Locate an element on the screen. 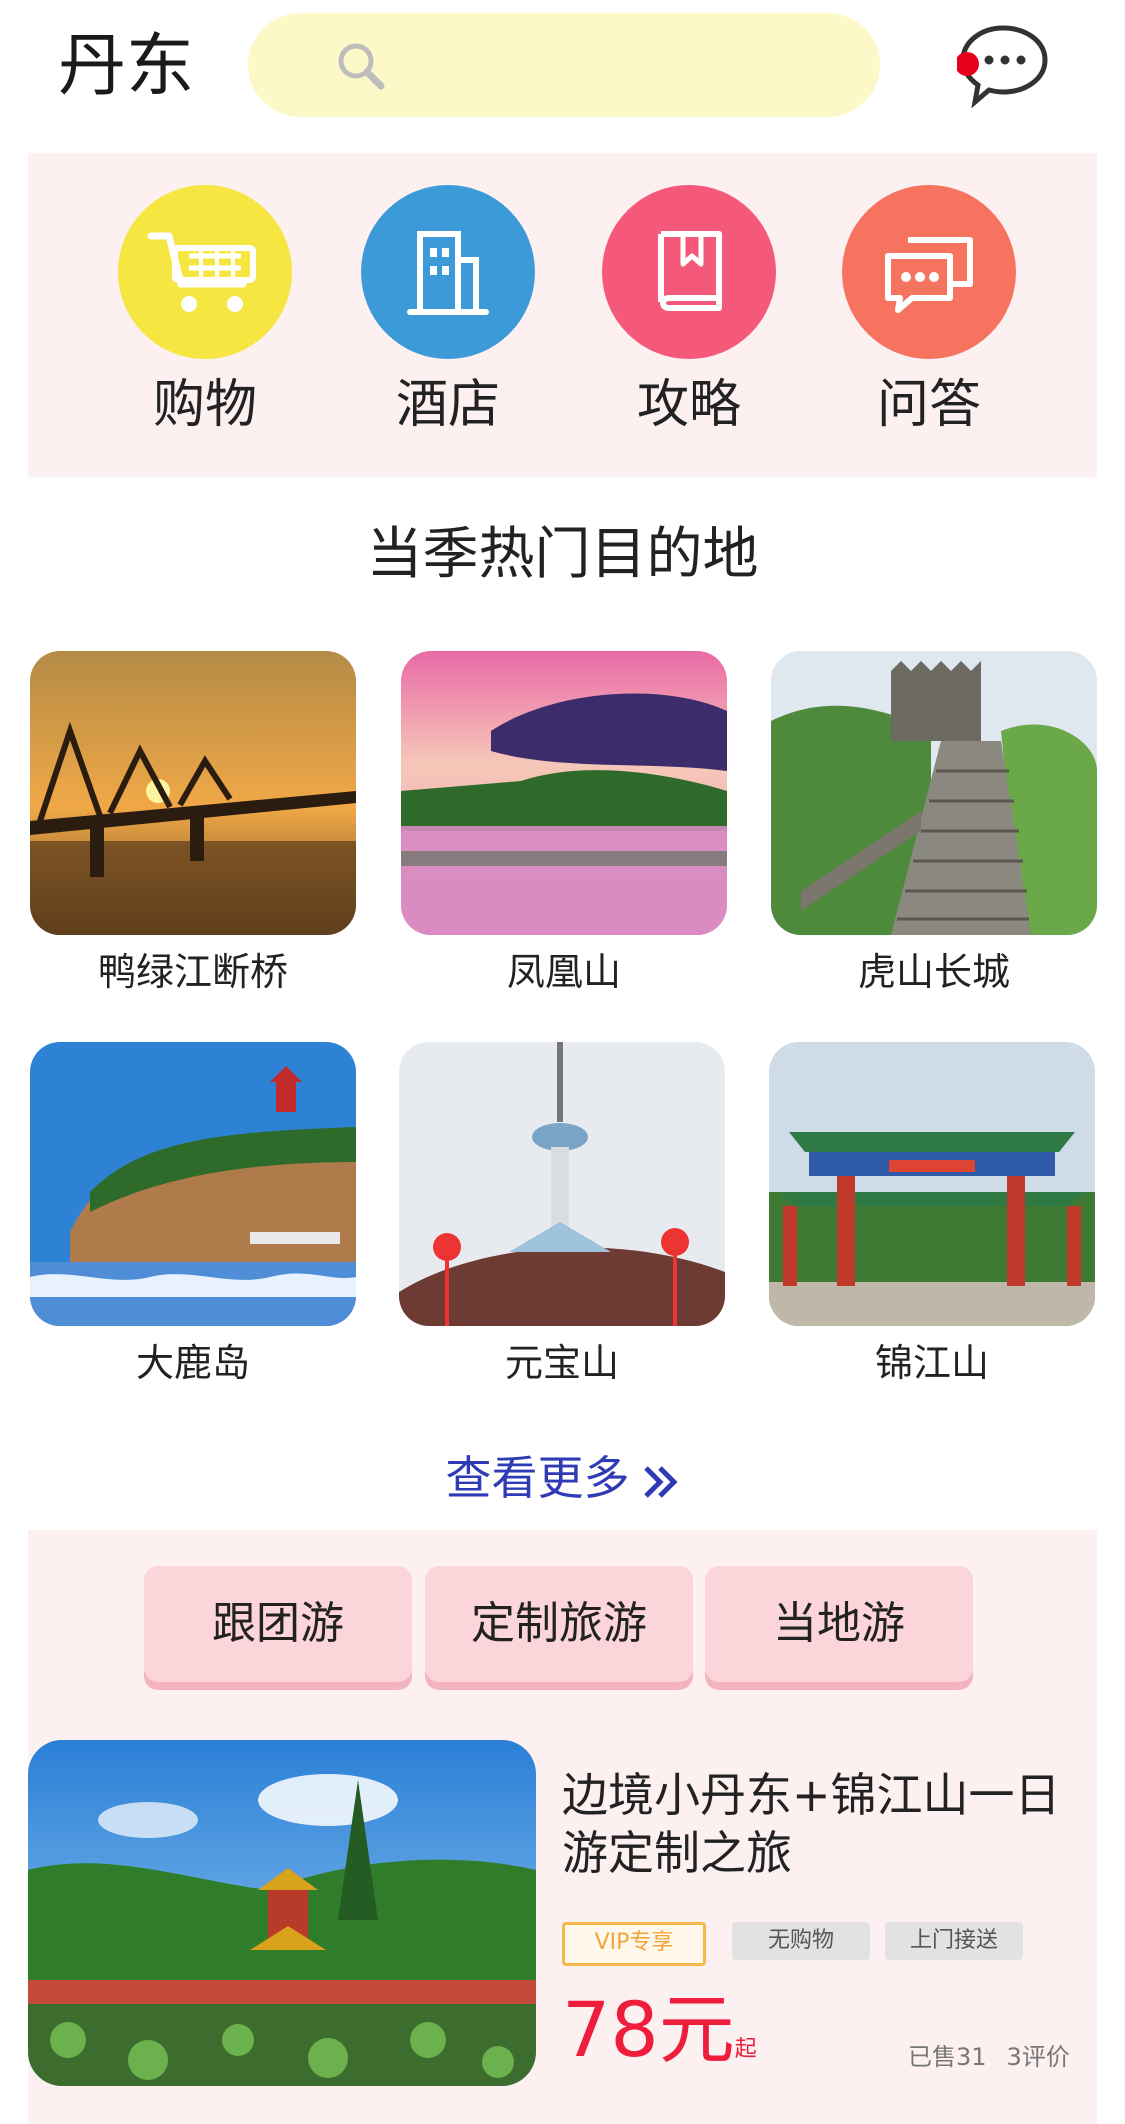 The image size is (1125, 2124). category-qa: 问答 is located at coordinates (929, 311).